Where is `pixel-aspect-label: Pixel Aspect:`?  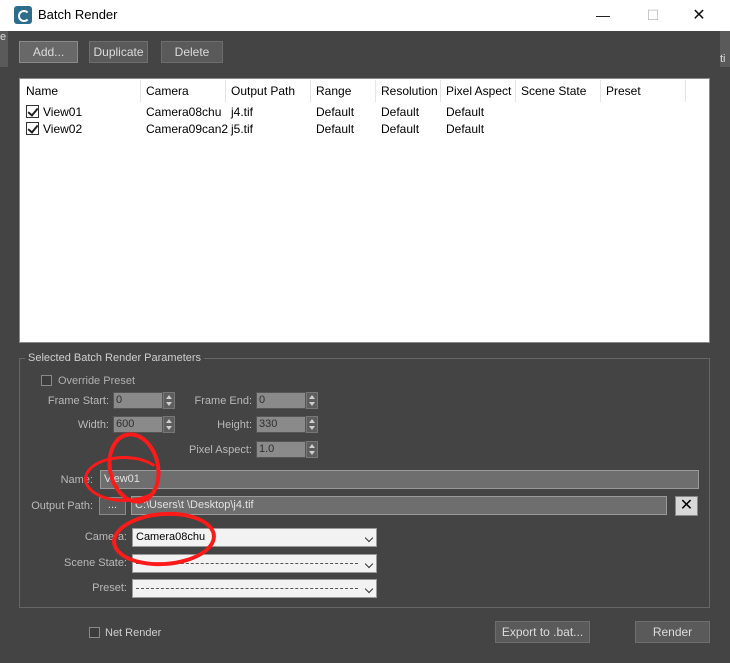
pixel-aspect-label: Pixel Aspect: is located at coordinates (220, 450).